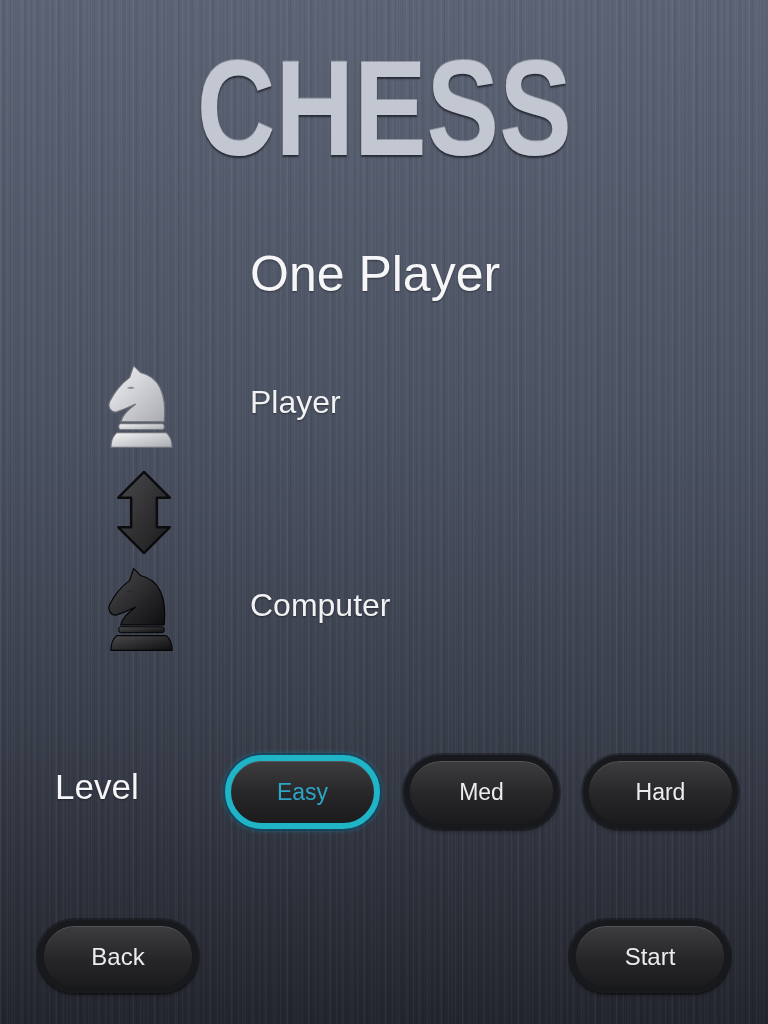  Describe the element at coordinates (295, 402) in the screenshot. I see `side-label: Player` at that location.